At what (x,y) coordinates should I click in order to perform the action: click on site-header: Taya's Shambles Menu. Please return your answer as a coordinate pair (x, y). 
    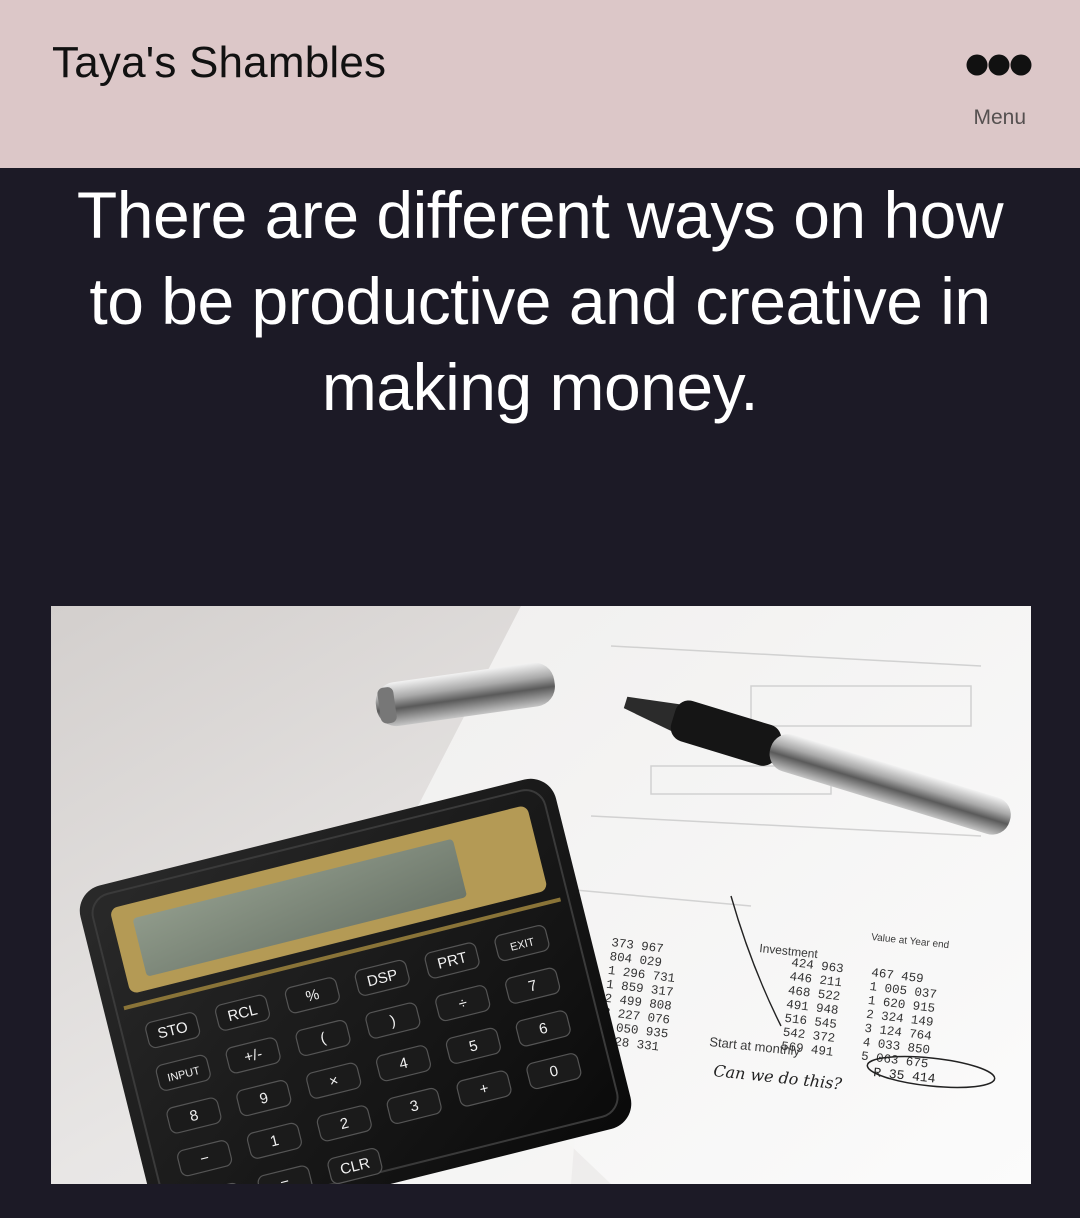
    Looking at the image, I should click on (540, 84).